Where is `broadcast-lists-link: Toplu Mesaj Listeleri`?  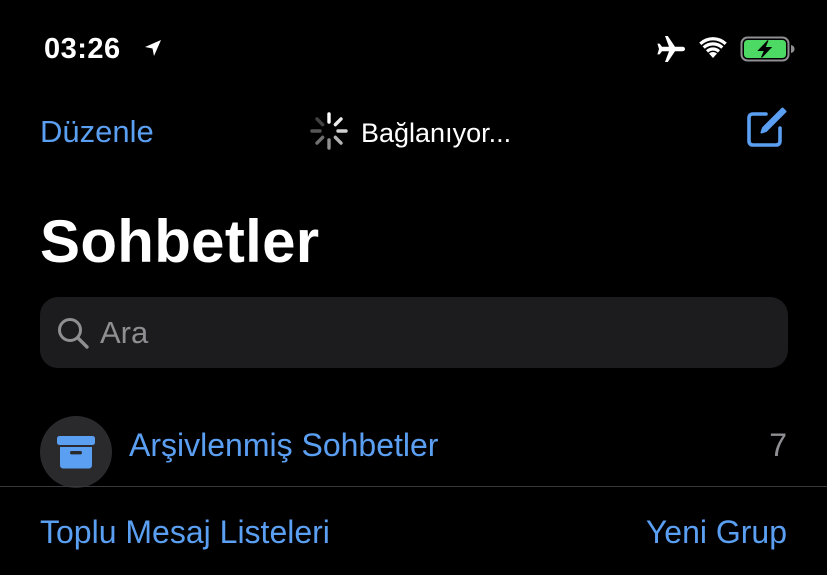
broadcast-lists-link: Toplu Mesaj Listeleri is located at coordinates (185, 532).